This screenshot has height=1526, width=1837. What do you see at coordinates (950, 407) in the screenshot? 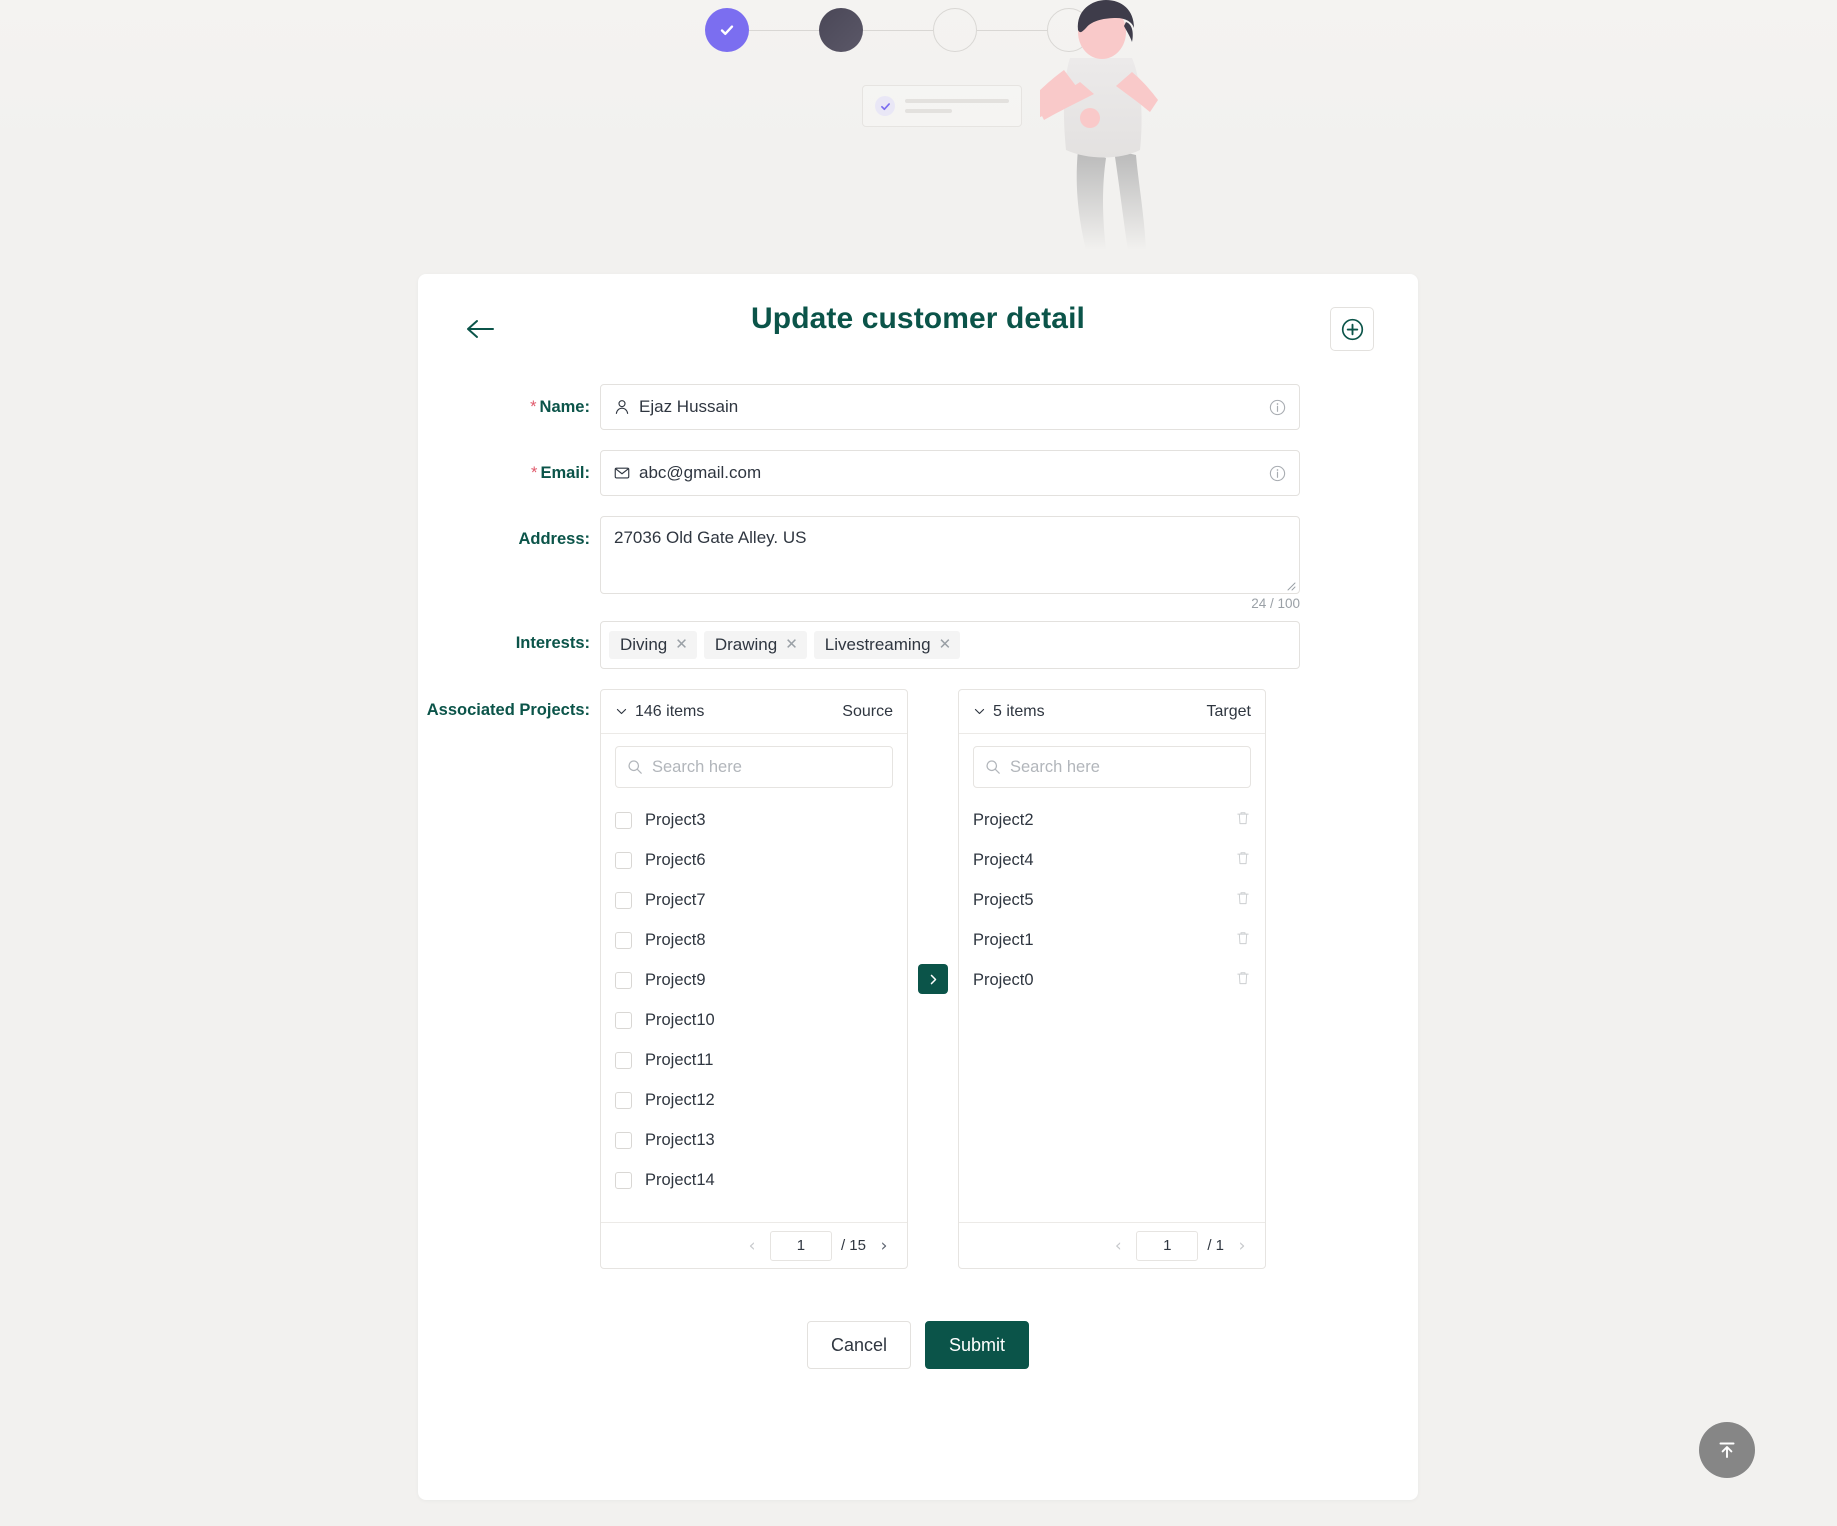
I see `name-input: Ejaz Hussain` at bounding box center [950, 407].